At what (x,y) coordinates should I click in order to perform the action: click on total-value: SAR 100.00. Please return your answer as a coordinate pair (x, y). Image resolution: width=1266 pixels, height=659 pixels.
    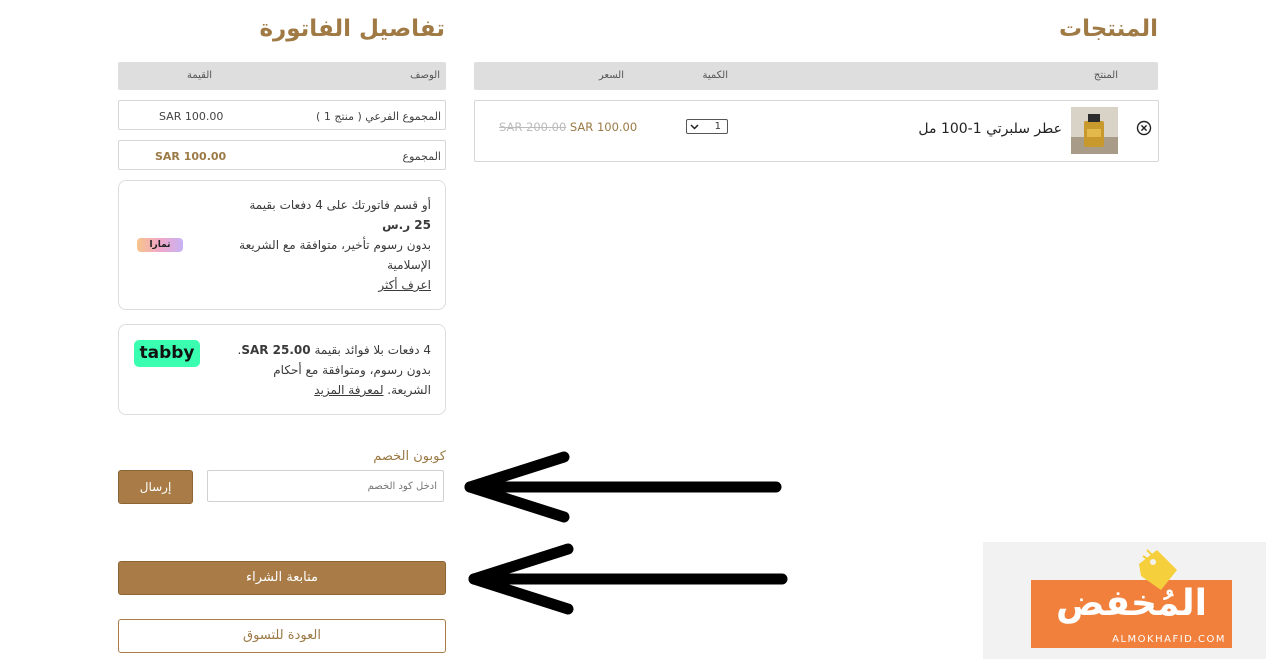
    Looking at the image, I should click on (191, 156).